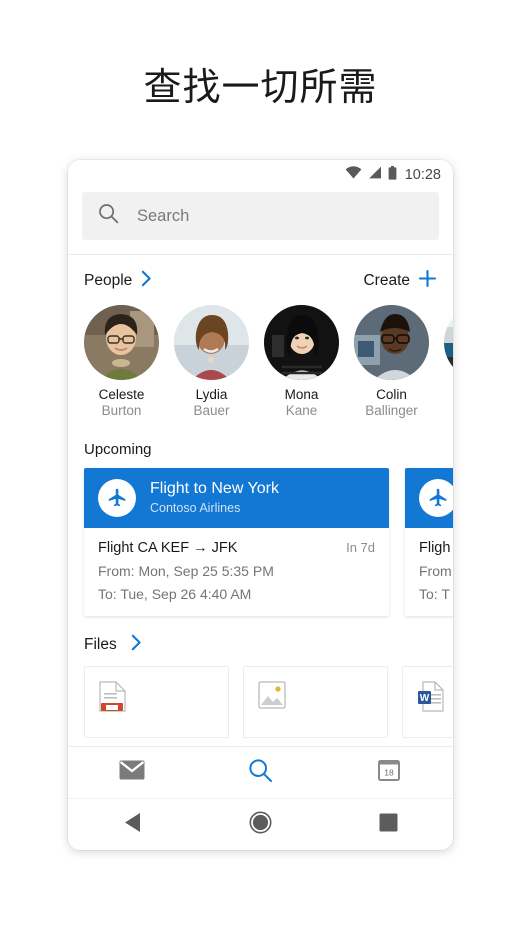 Image resolution: width=521 pixels, height=926 pixels. I want to click on search-input: Search, so click(260, 216).